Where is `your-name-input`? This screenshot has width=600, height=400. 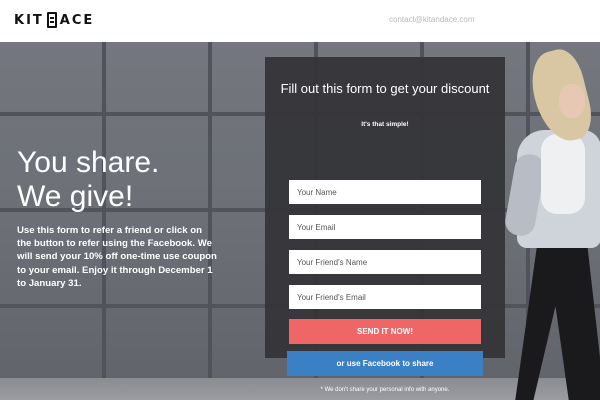 your-name-input is located at coordinates (385, 192).